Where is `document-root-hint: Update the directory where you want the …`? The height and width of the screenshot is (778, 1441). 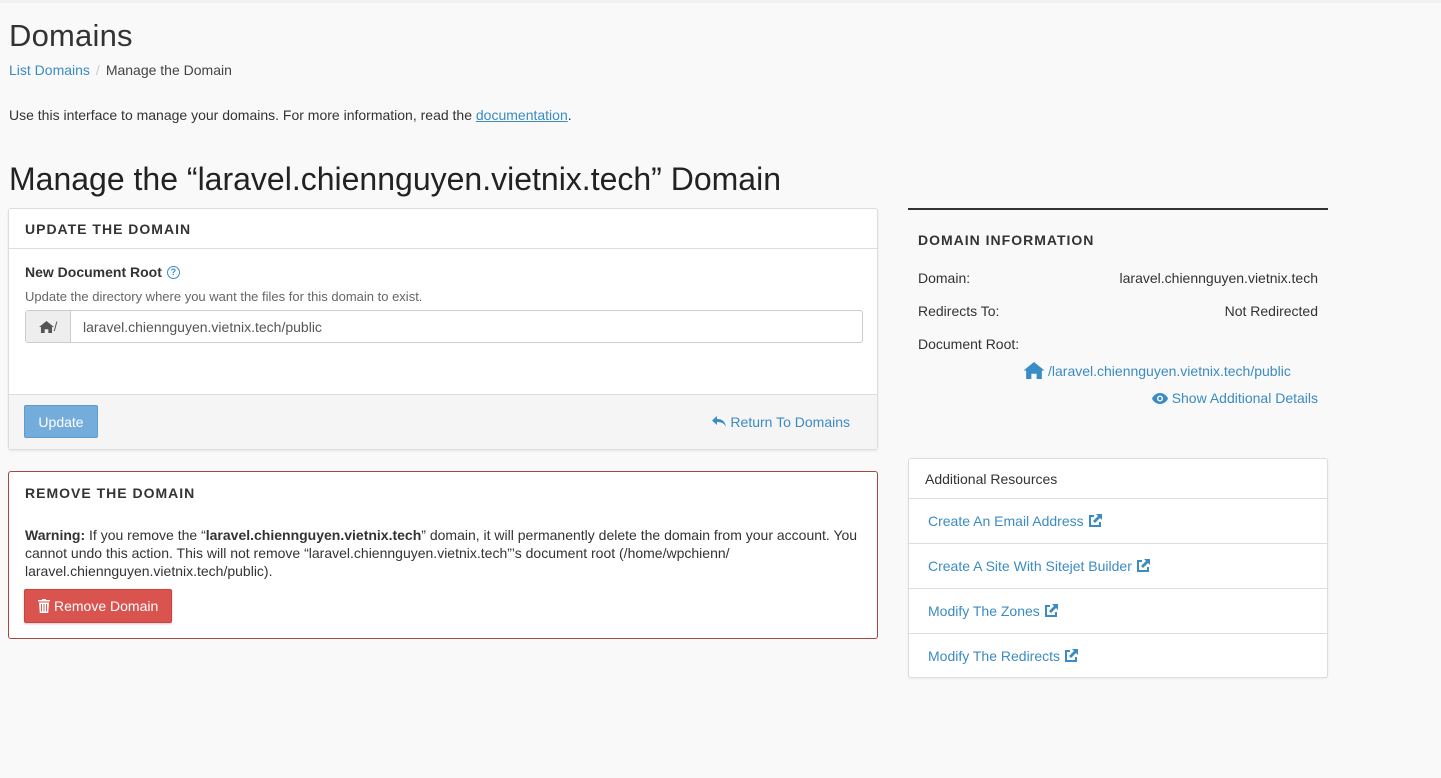
document-root-hint: Update the directory where you want the … is located at coordinates (224, 296).